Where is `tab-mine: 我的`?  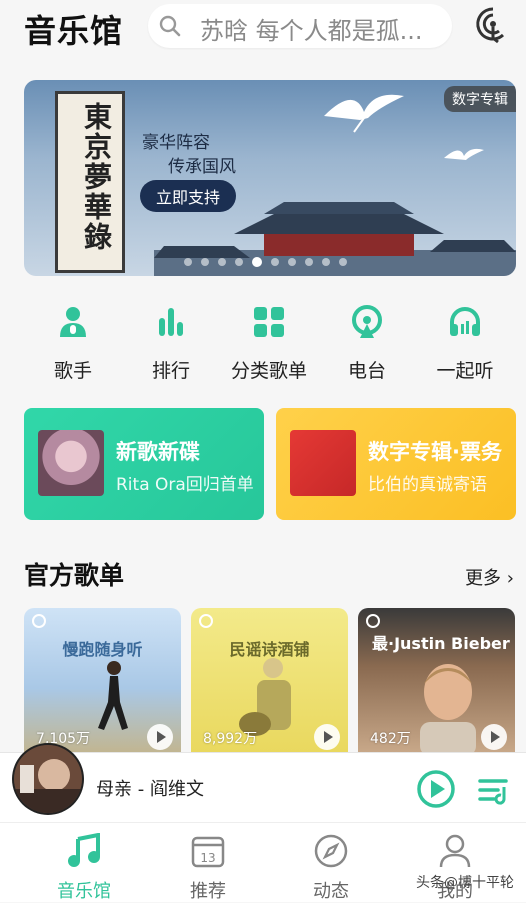
tab-mine: 我的 is located at coordinates (455, 868).